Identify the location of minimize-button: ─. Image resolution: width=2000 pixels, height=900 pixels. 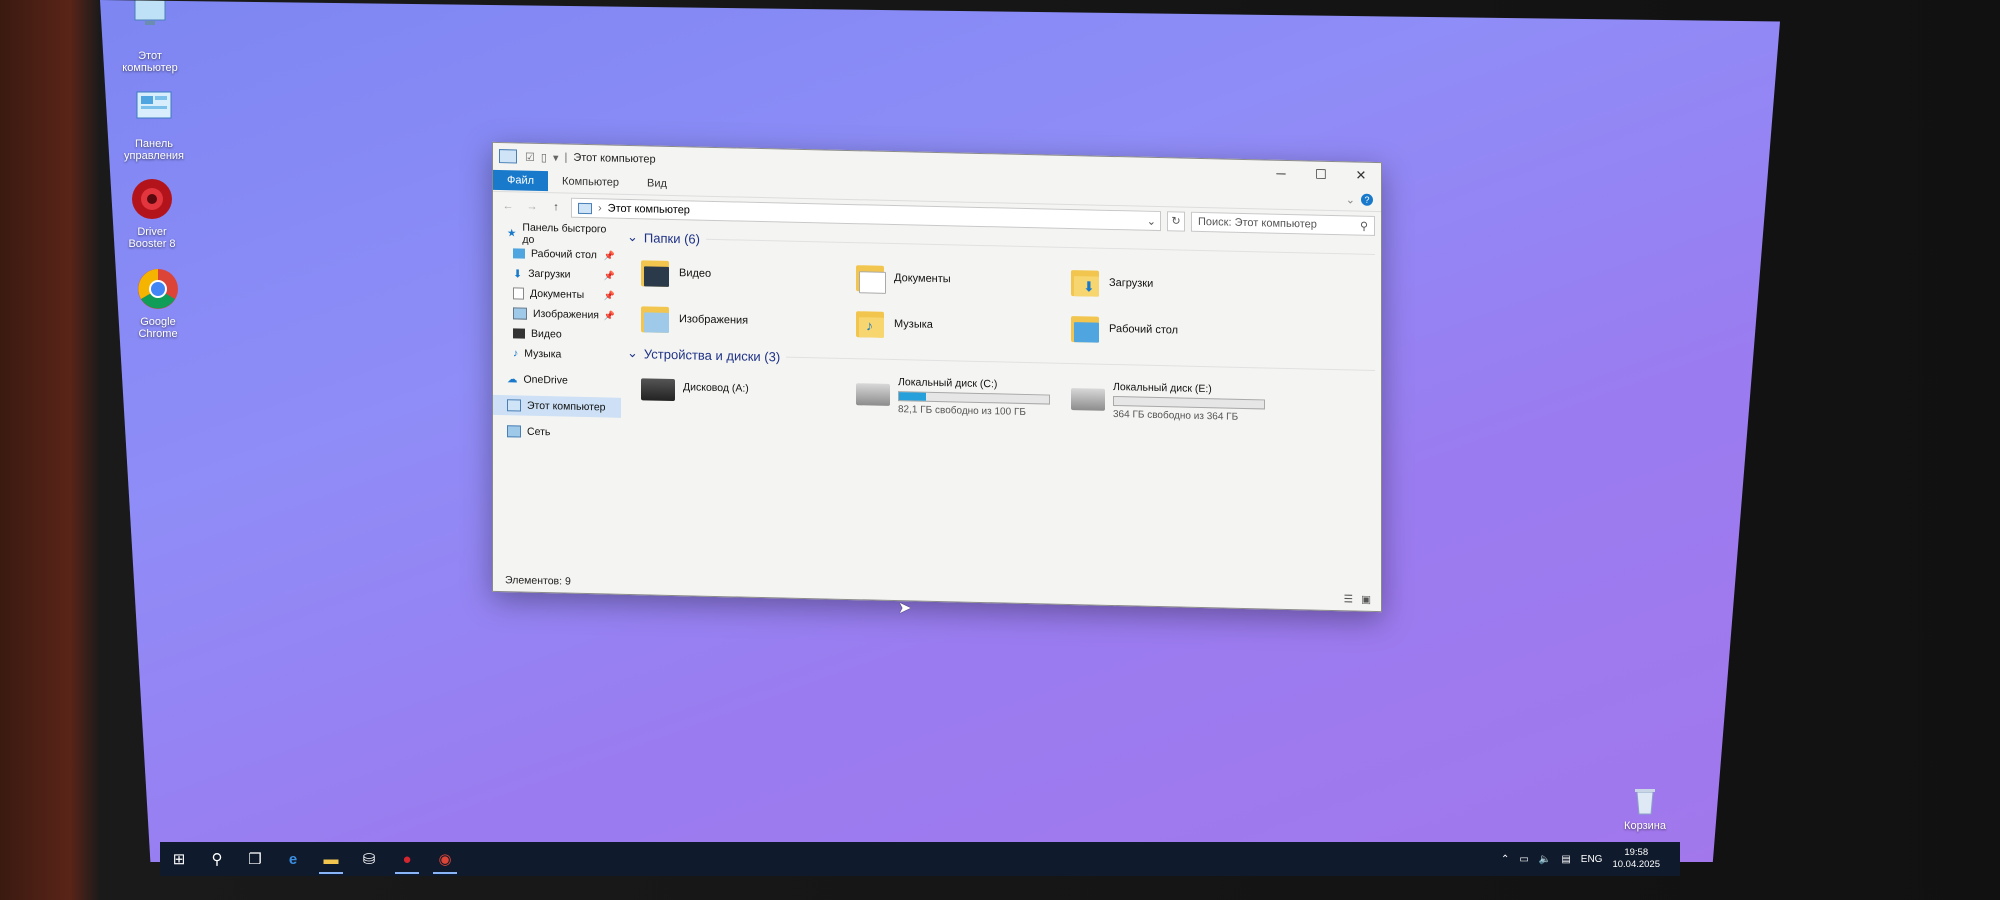
(1281, 173).